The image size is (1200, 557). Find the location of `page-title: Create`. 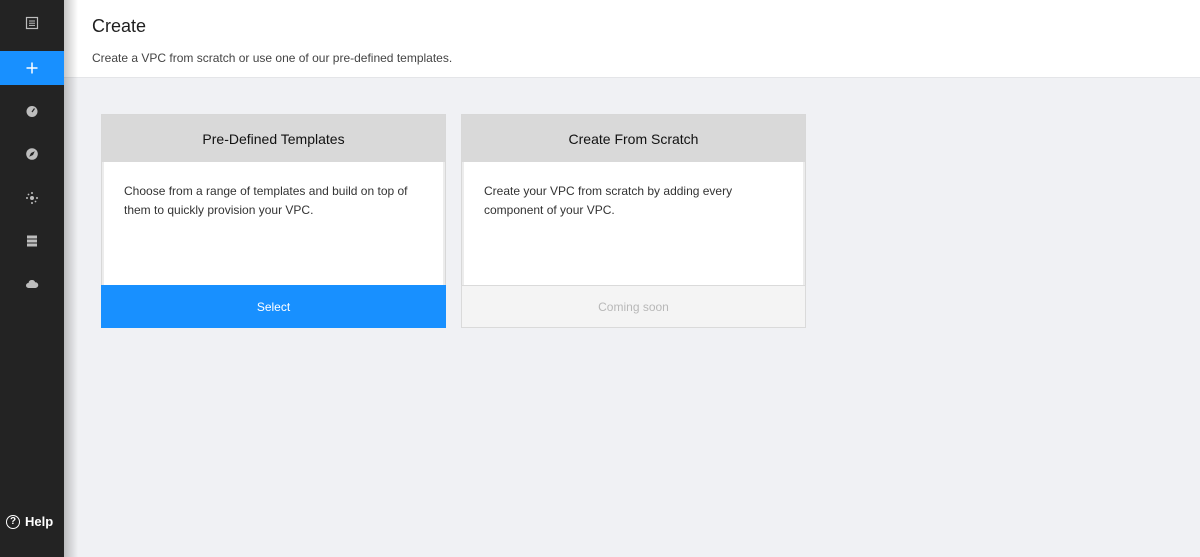

page-title: Create is located at coordinates (119, 26).